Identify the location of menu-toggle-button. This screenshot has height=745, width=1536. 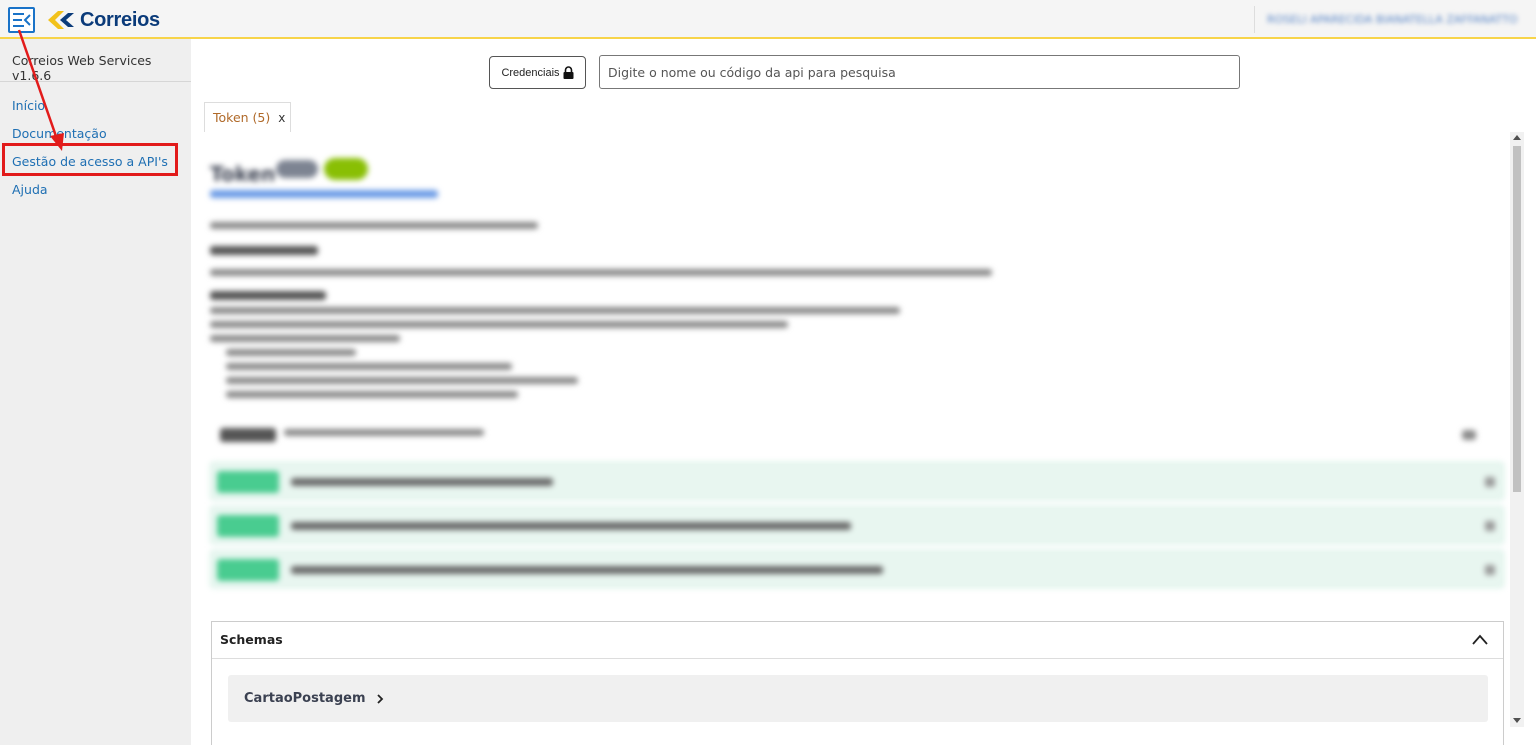
(21, 20).